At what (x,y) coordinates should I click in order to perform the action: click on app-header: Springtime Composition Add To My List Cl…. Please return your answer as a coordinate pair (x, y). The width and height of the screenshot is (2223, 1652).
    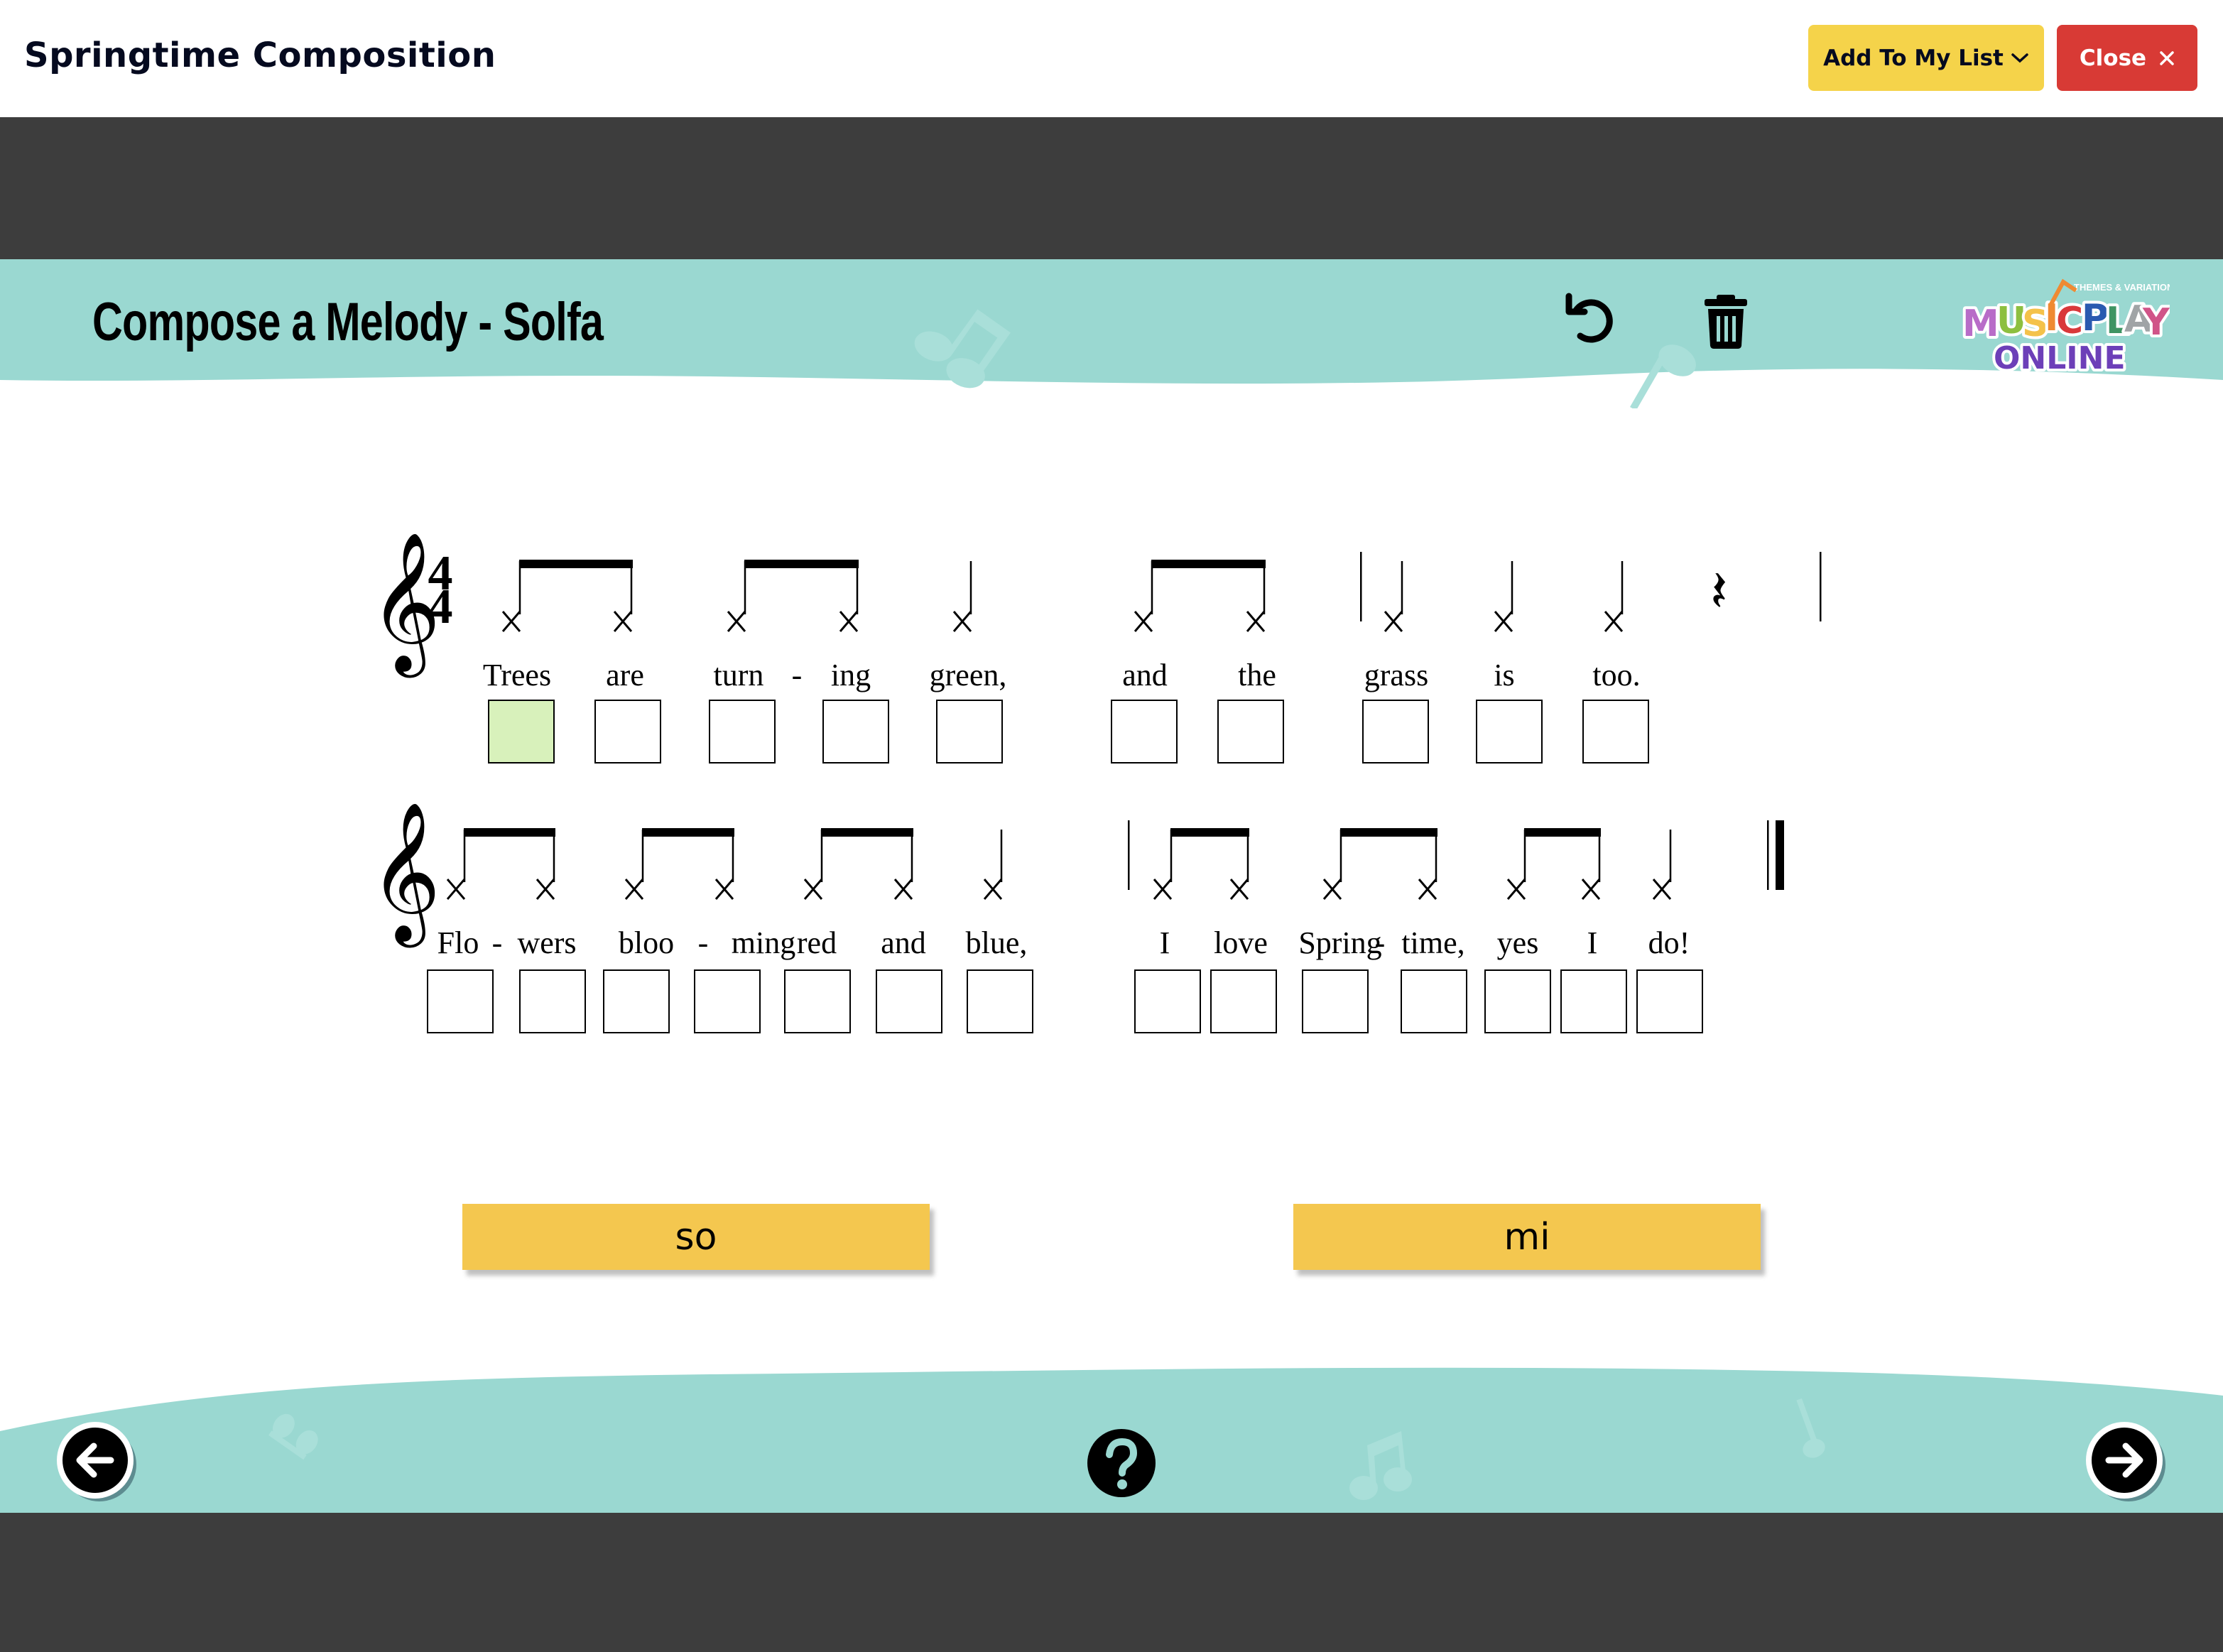
    Looking at the image, I should click on (1111, 58).